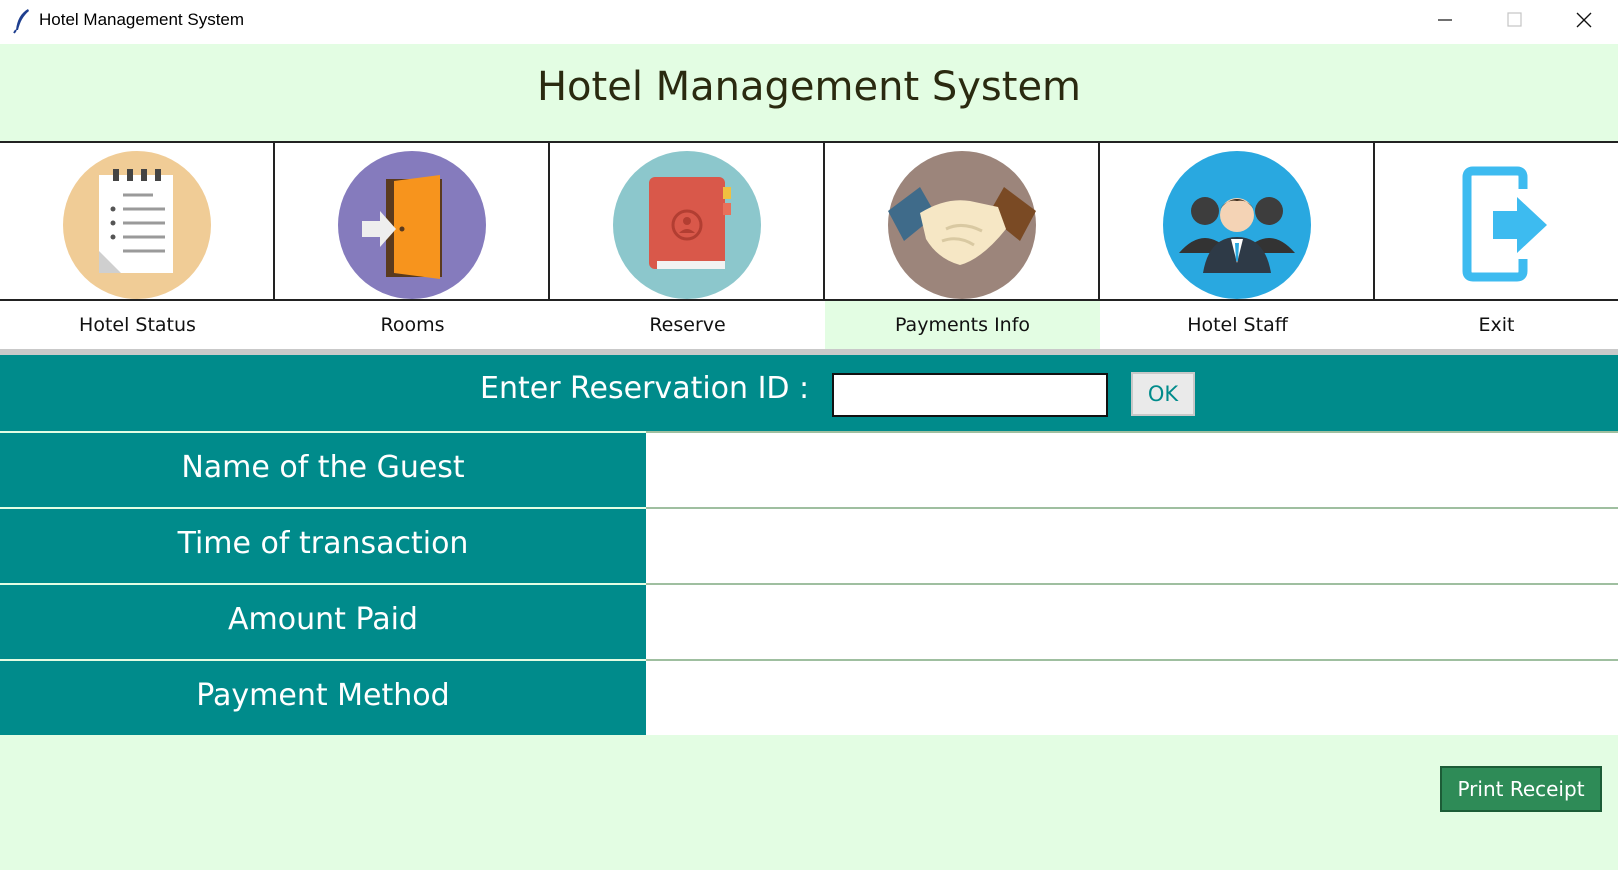 This screenshot has width=1618, height=870. What do you see at coordinates (142, 19) in the screenshot?
I see `window-title: Hotel Management System` at bounding box center [142, 19].